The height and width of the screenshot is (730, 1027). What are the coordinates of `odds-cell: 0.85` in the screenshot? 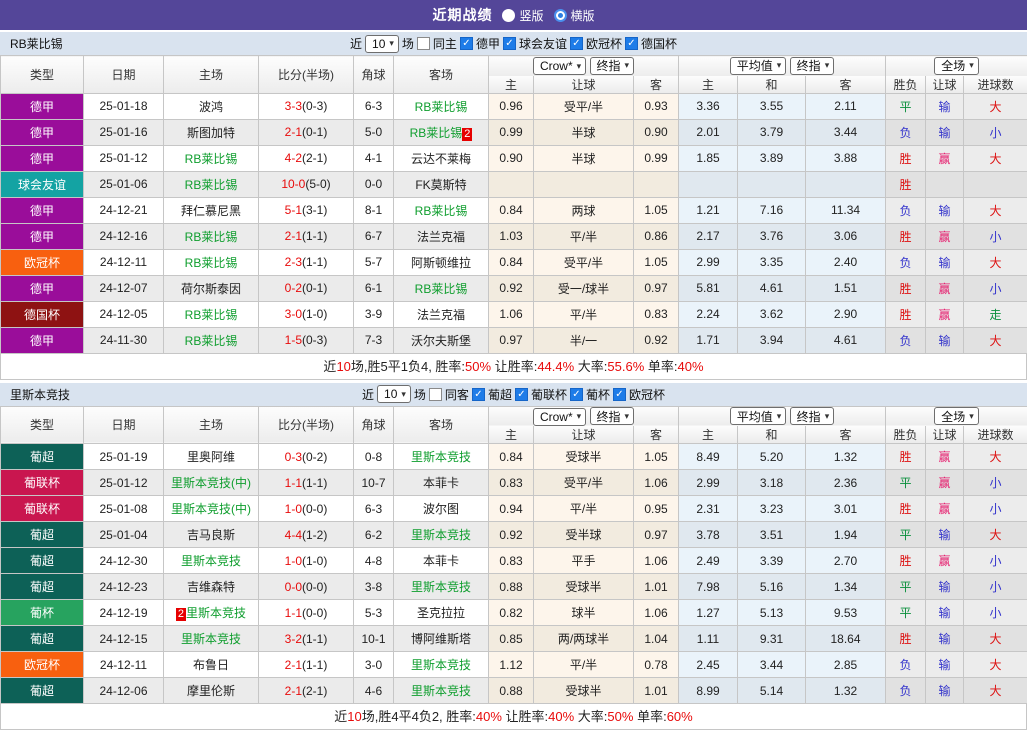 It's located at (511, 638).